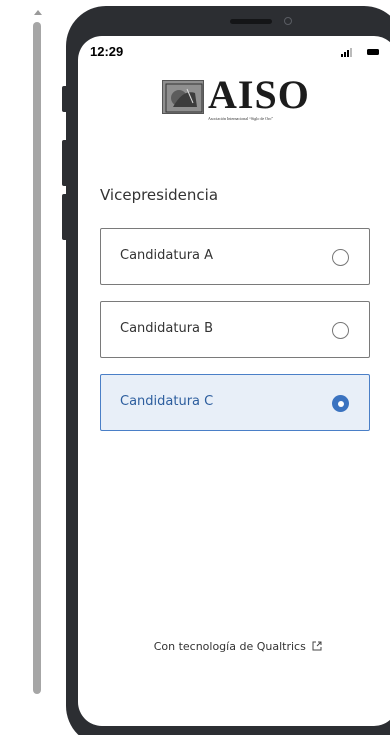  I want to click on logo-emblem-icon, so click(183, 97).